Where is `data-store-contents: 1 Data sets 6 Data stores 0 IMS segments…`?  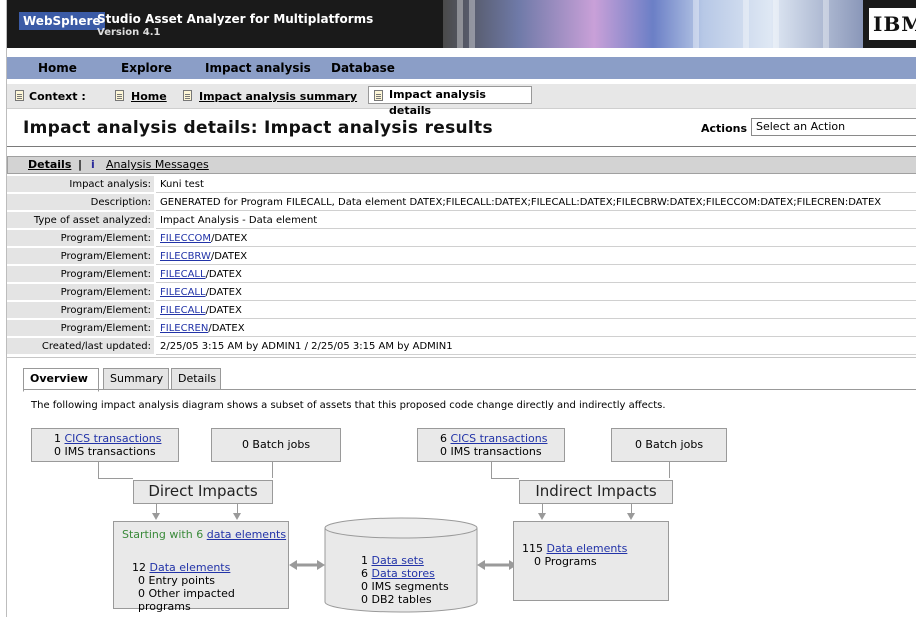
data-store-contents: 1 Data sets 6 Data stores 0 IMS segments… is located at coordinates (405, 580).